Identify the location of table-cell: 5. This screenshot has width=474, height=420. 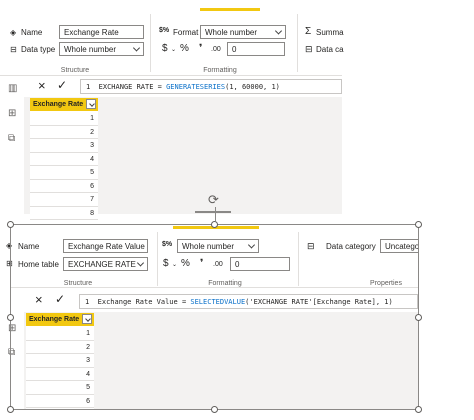
(64, 173).